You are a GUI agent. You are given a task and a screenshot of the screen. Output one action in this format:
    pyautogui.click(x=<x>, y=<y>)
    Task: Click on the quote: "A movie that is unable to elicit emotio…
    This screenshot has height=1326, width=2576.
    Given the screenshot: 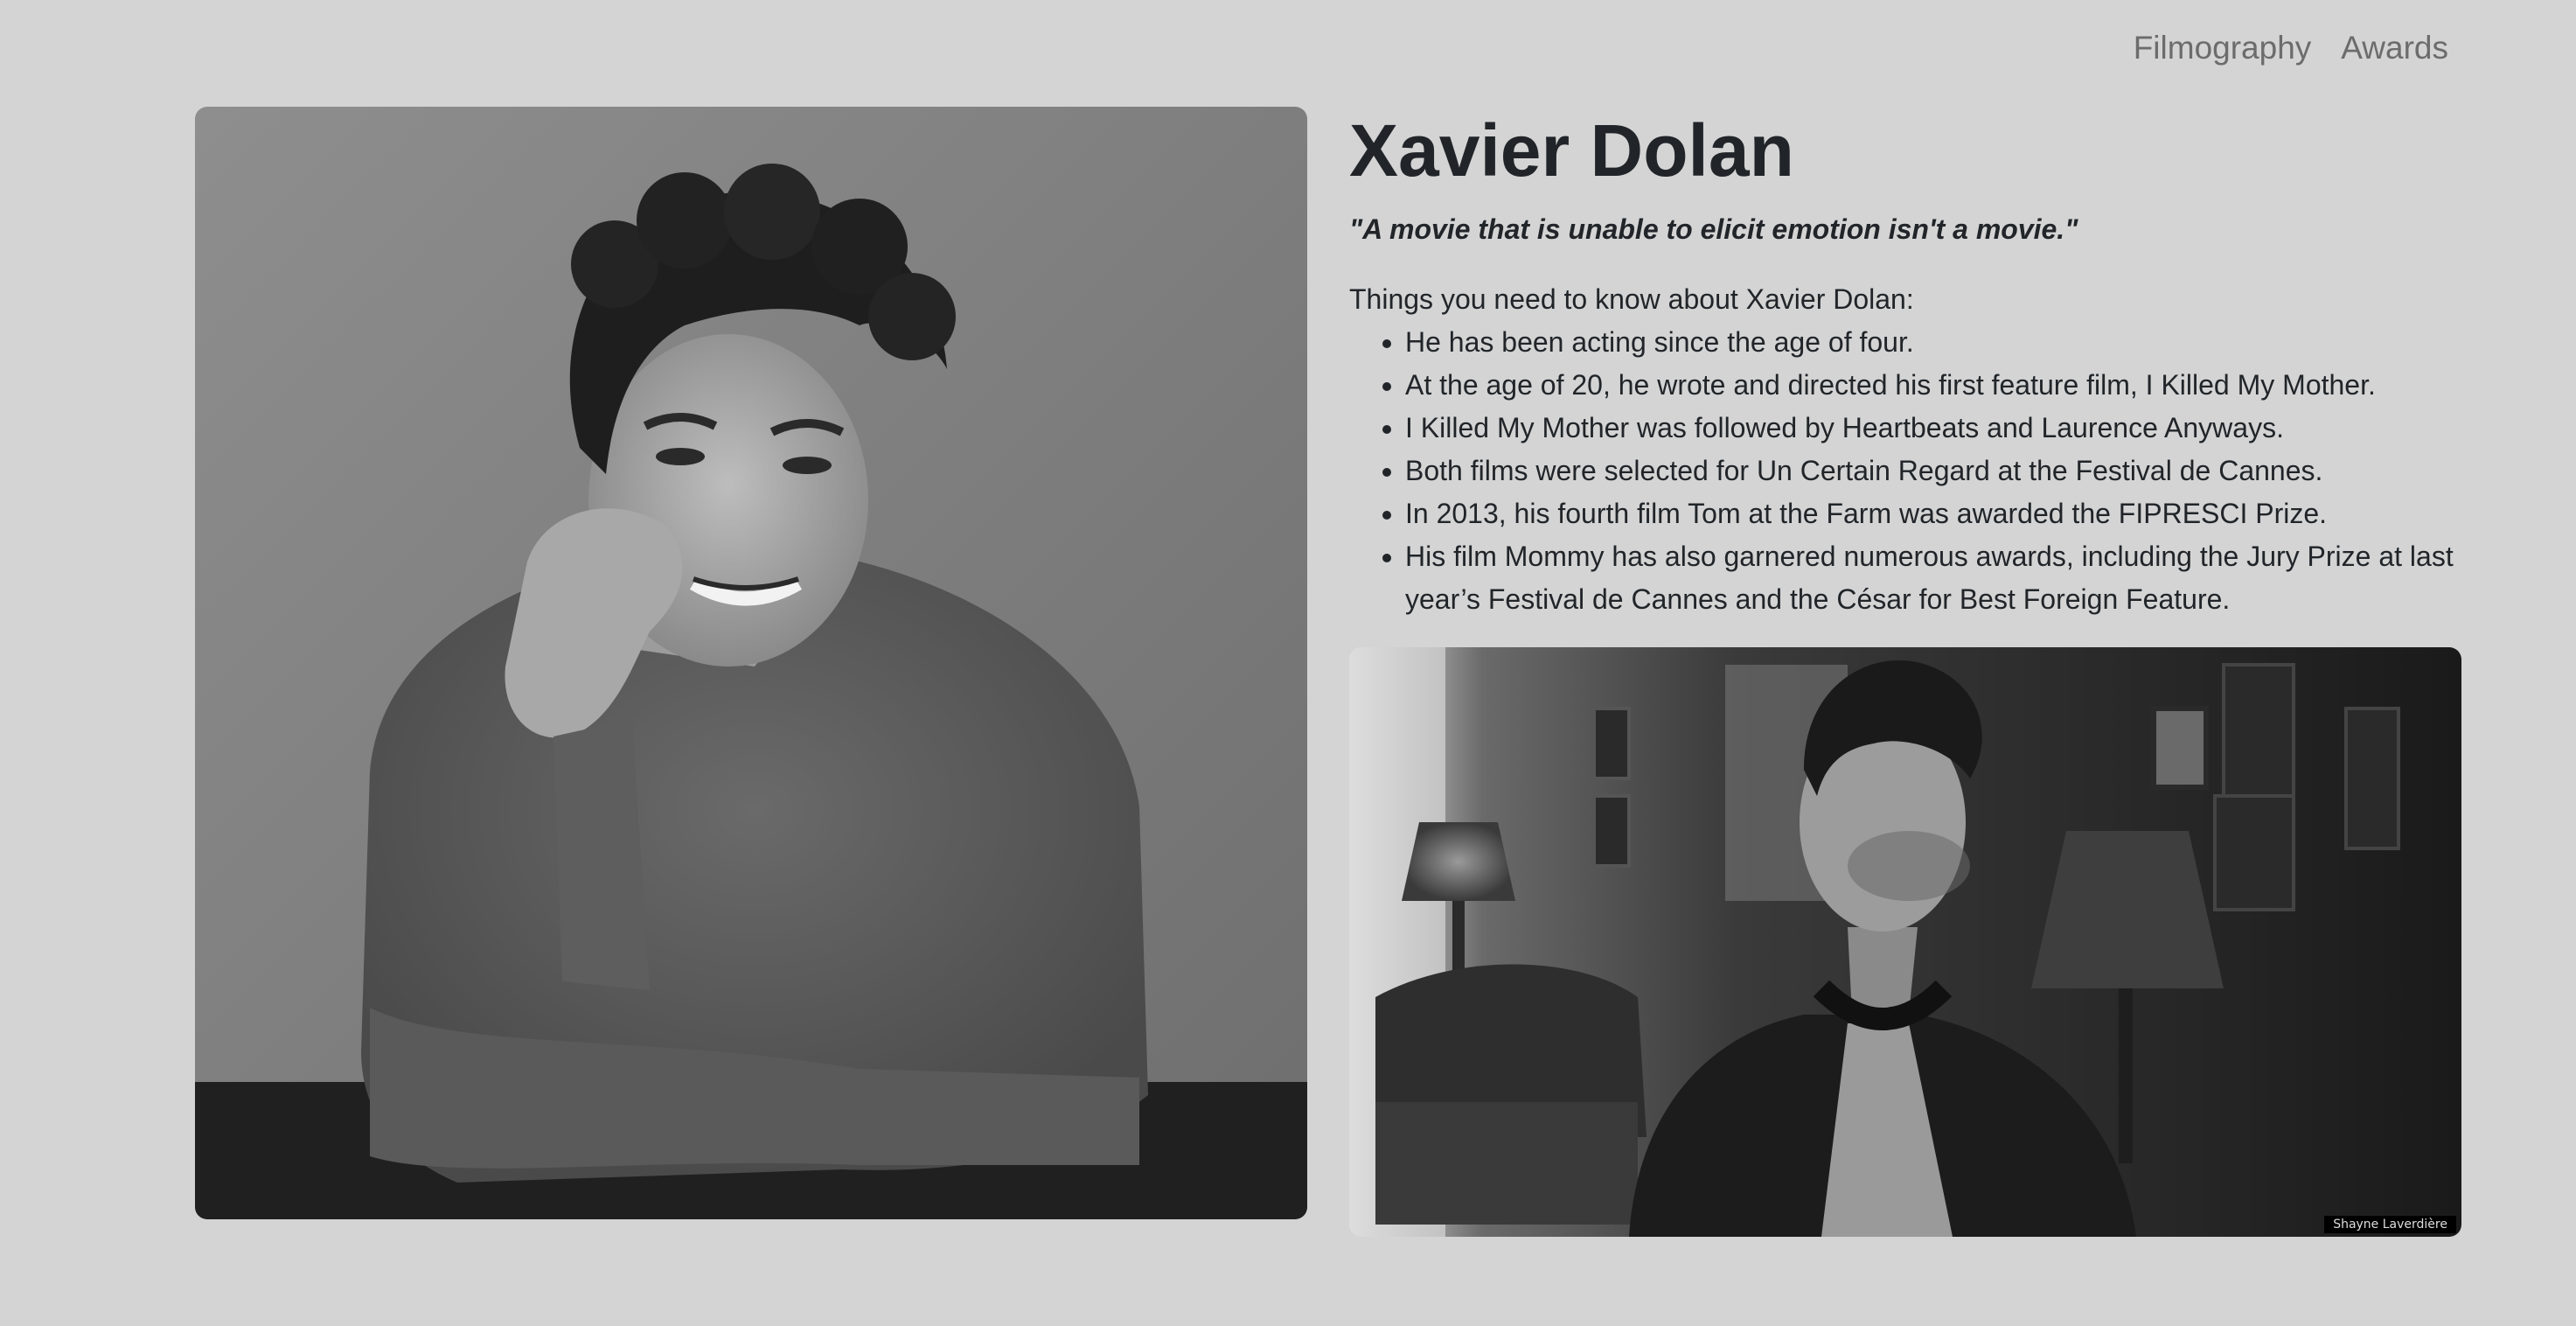 What is the action you would take?
    pyautogui.click(x=1713, y=229)
    